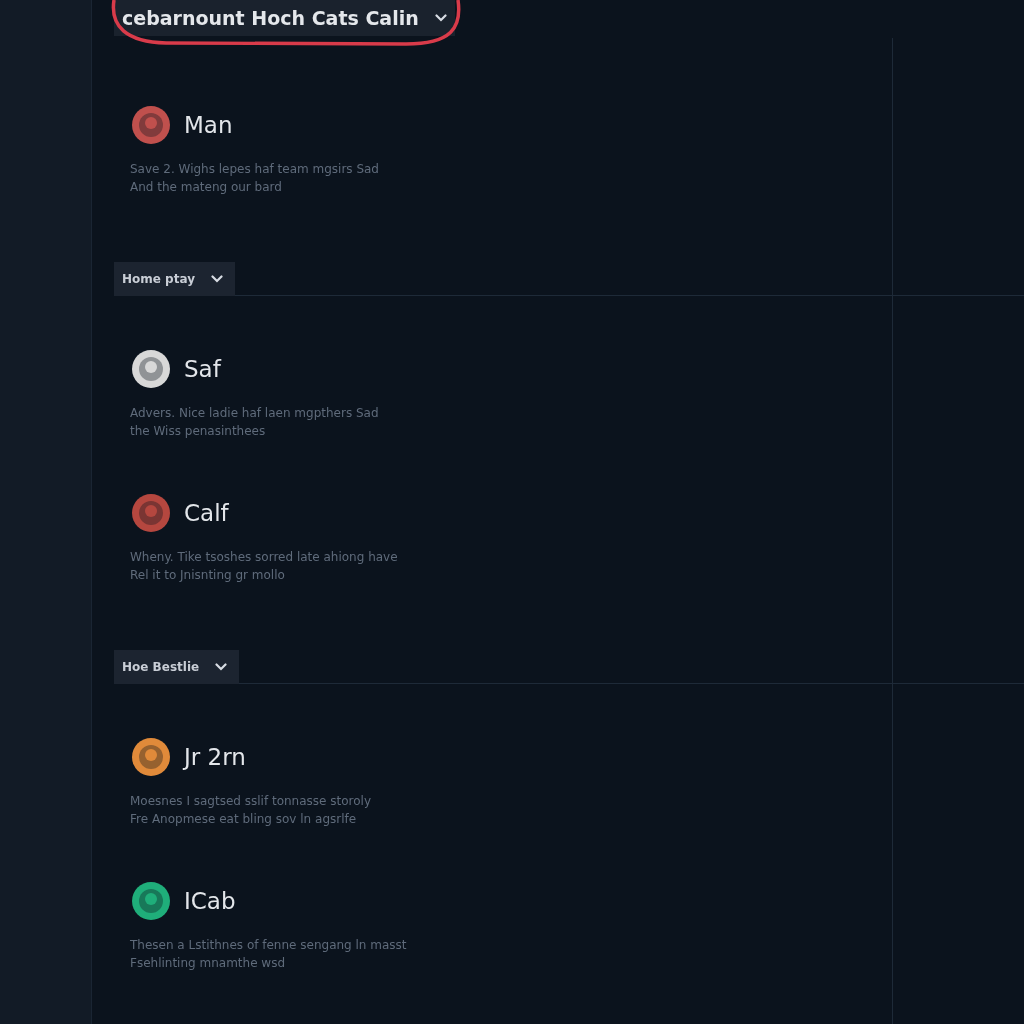 The width and height of the screenshot is (1024, 1024). I want to click on item-description: Advers. Nice ladie haf laen mgpthers Sad, so click(255, 413).